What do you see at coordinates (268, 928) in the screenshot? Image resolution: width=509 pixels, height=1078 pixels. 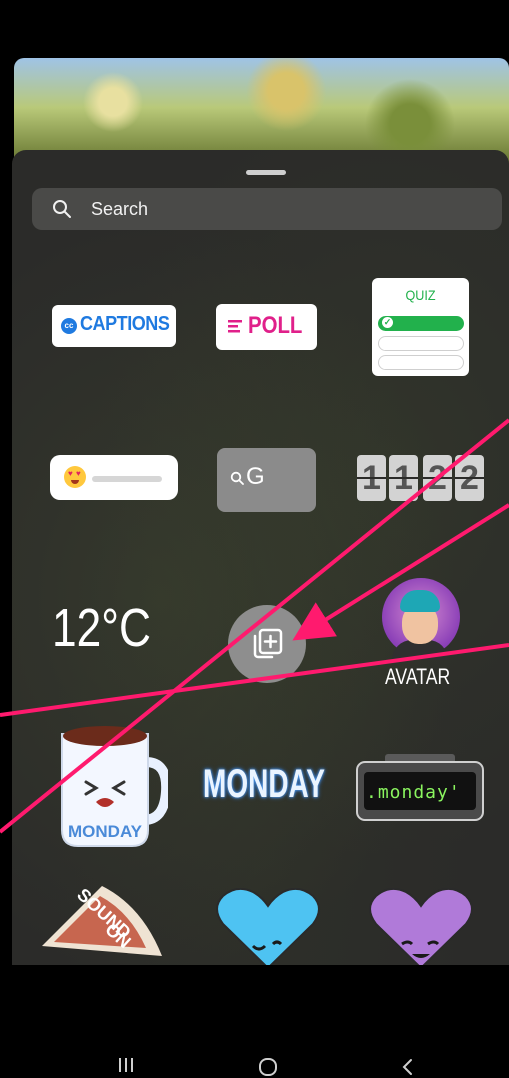 I see `blue-heart-sticker` at bounding box center [268, 928].